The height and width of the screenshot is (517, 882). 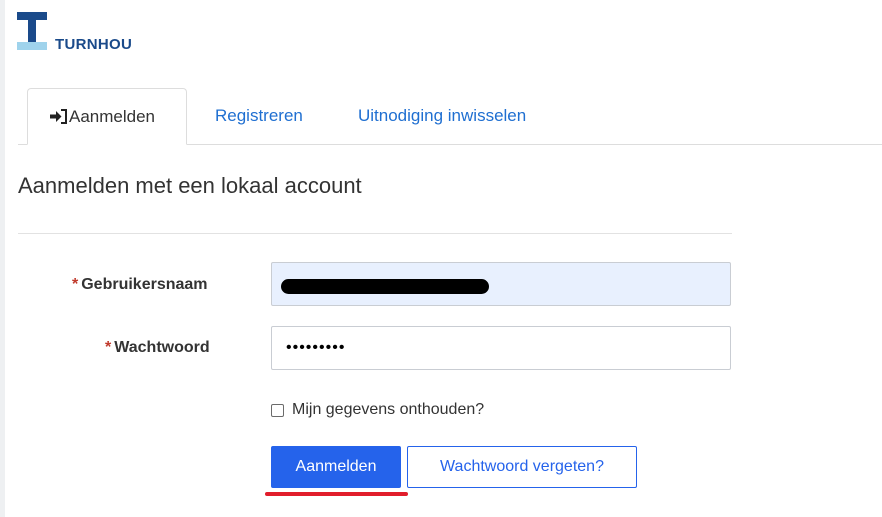 What do you see at coordinates (2, 258) in the screenshot?
I see `page-left-edge` at bounding box center [2, 258].